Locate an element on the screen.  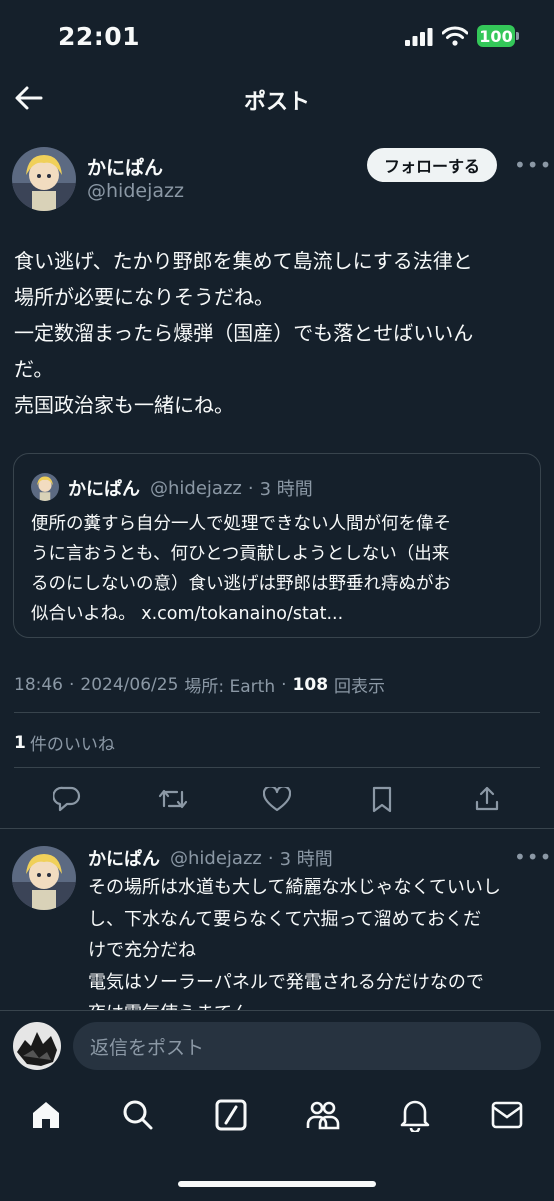
battery-indicator: 100 is located at coordinates (496, 36).